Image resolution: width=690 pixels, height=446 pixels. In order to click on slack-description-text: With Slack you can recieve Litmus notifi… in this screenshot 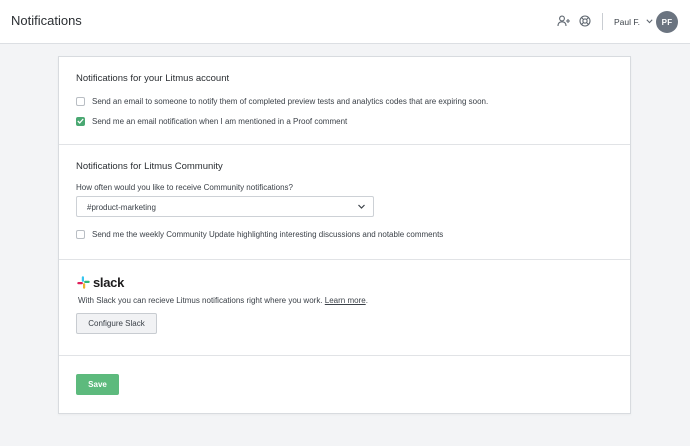, I will do `click(200, 300)`.